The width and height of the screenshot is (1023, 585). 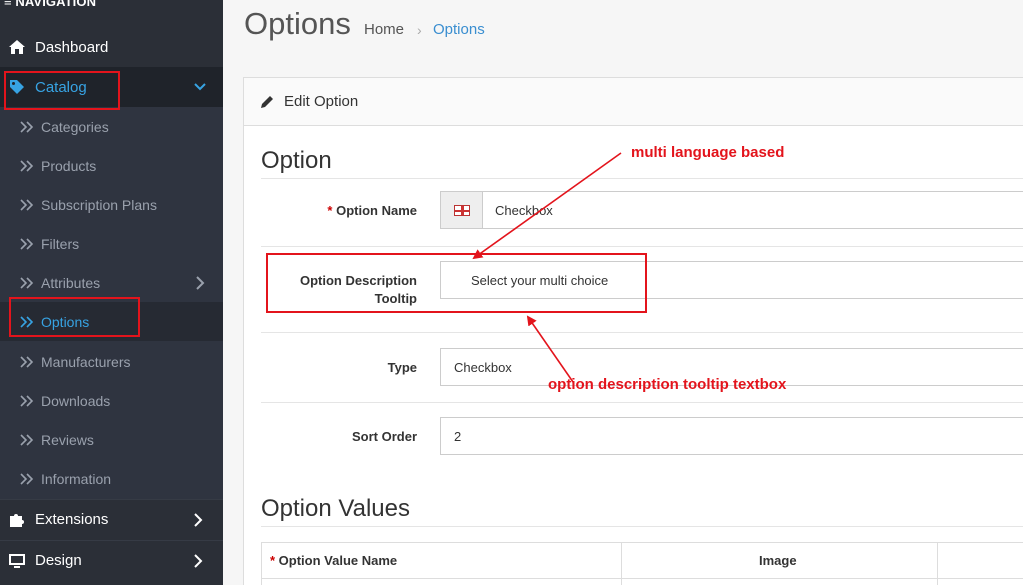 What do you see at coordinates (642, 563) in the screenshot?
I see `option-values-table: * Option Value Name Image` at bounding box center [642, 563].